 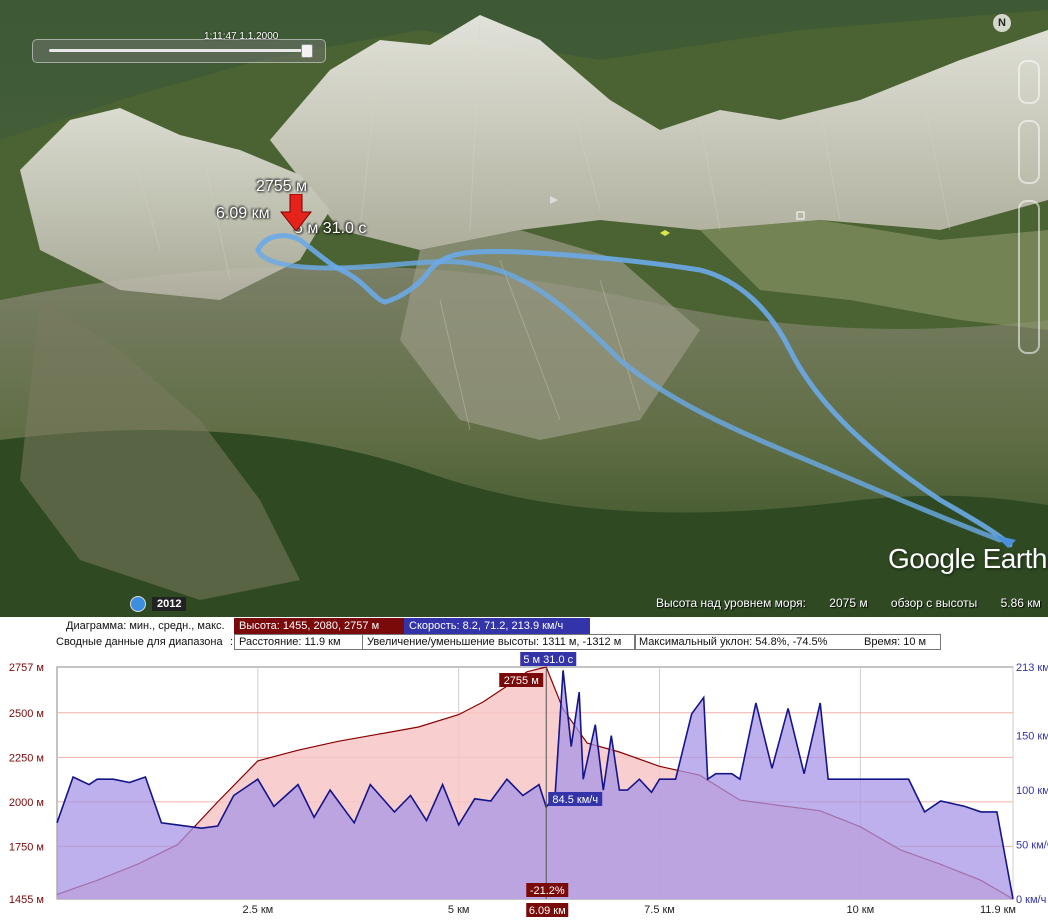 I want to click on x-tick-label: 7.5 км, so click(x=659, y=910).